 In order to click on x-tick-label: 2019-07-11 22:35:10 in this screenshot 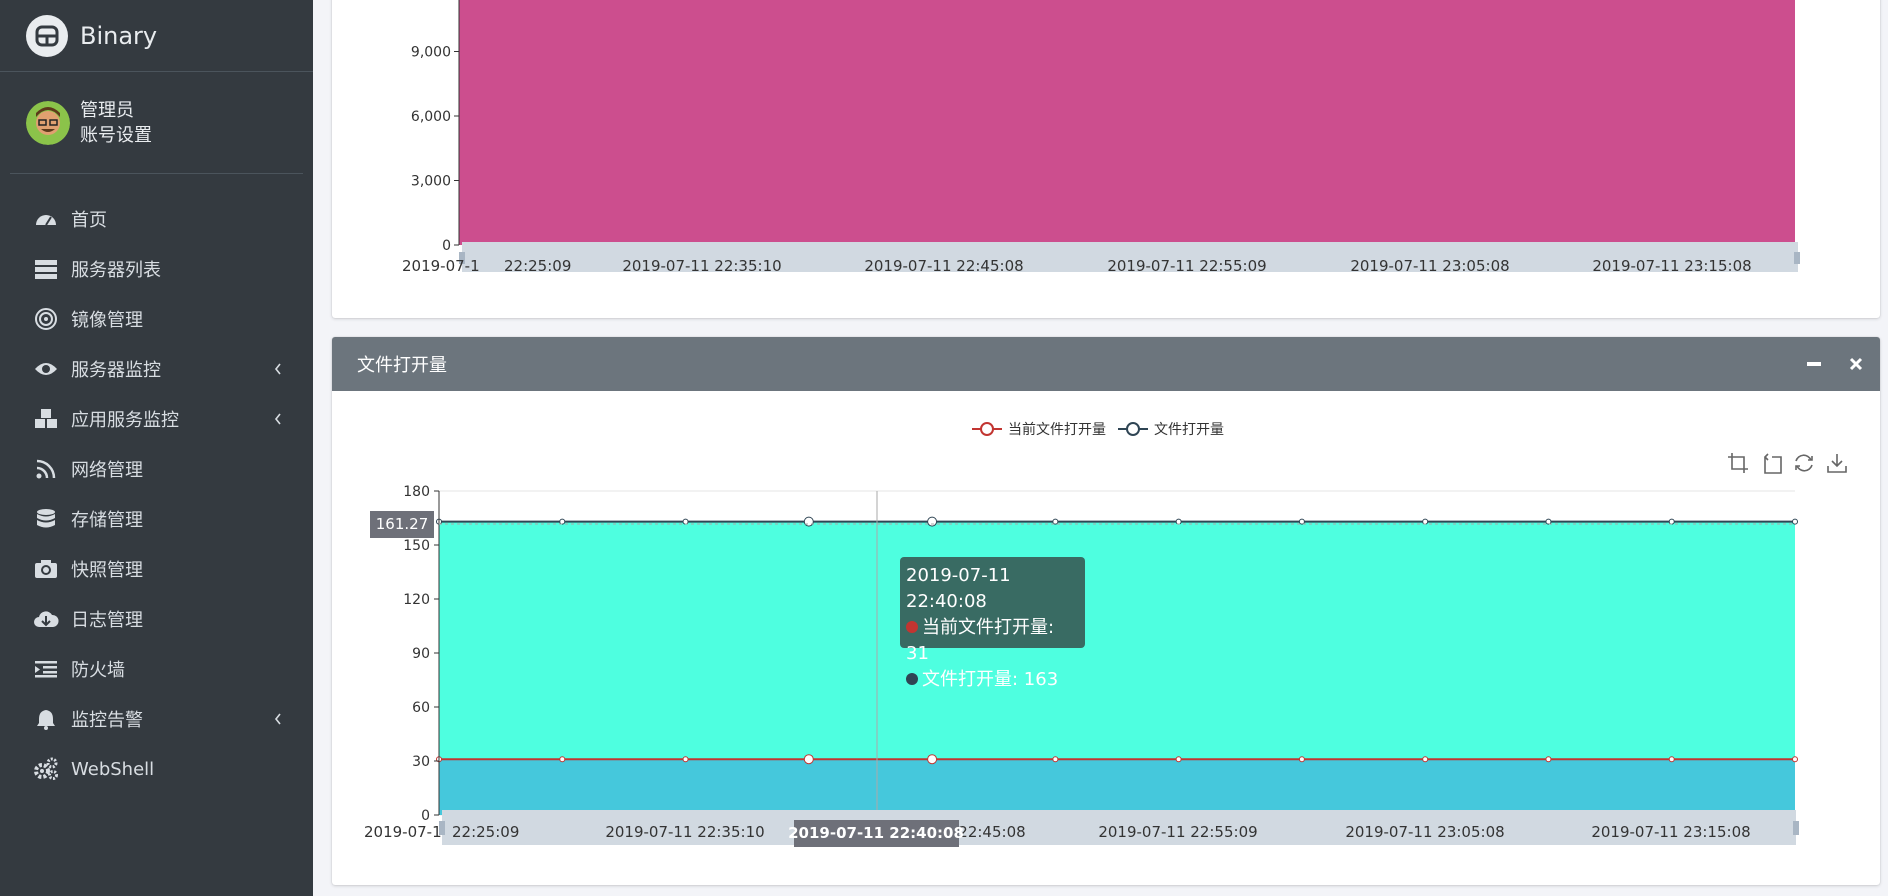, I will do `click(701, 266)`.